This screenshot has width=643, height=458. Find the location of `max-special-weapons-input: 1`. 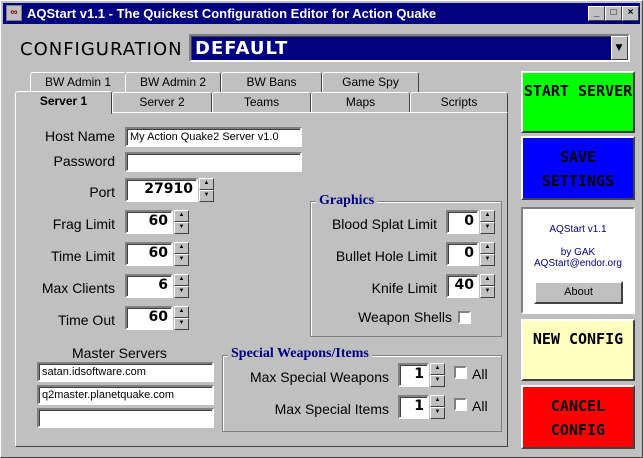

max-special-weapons-input: 1 is located at coordinates (413, 375).